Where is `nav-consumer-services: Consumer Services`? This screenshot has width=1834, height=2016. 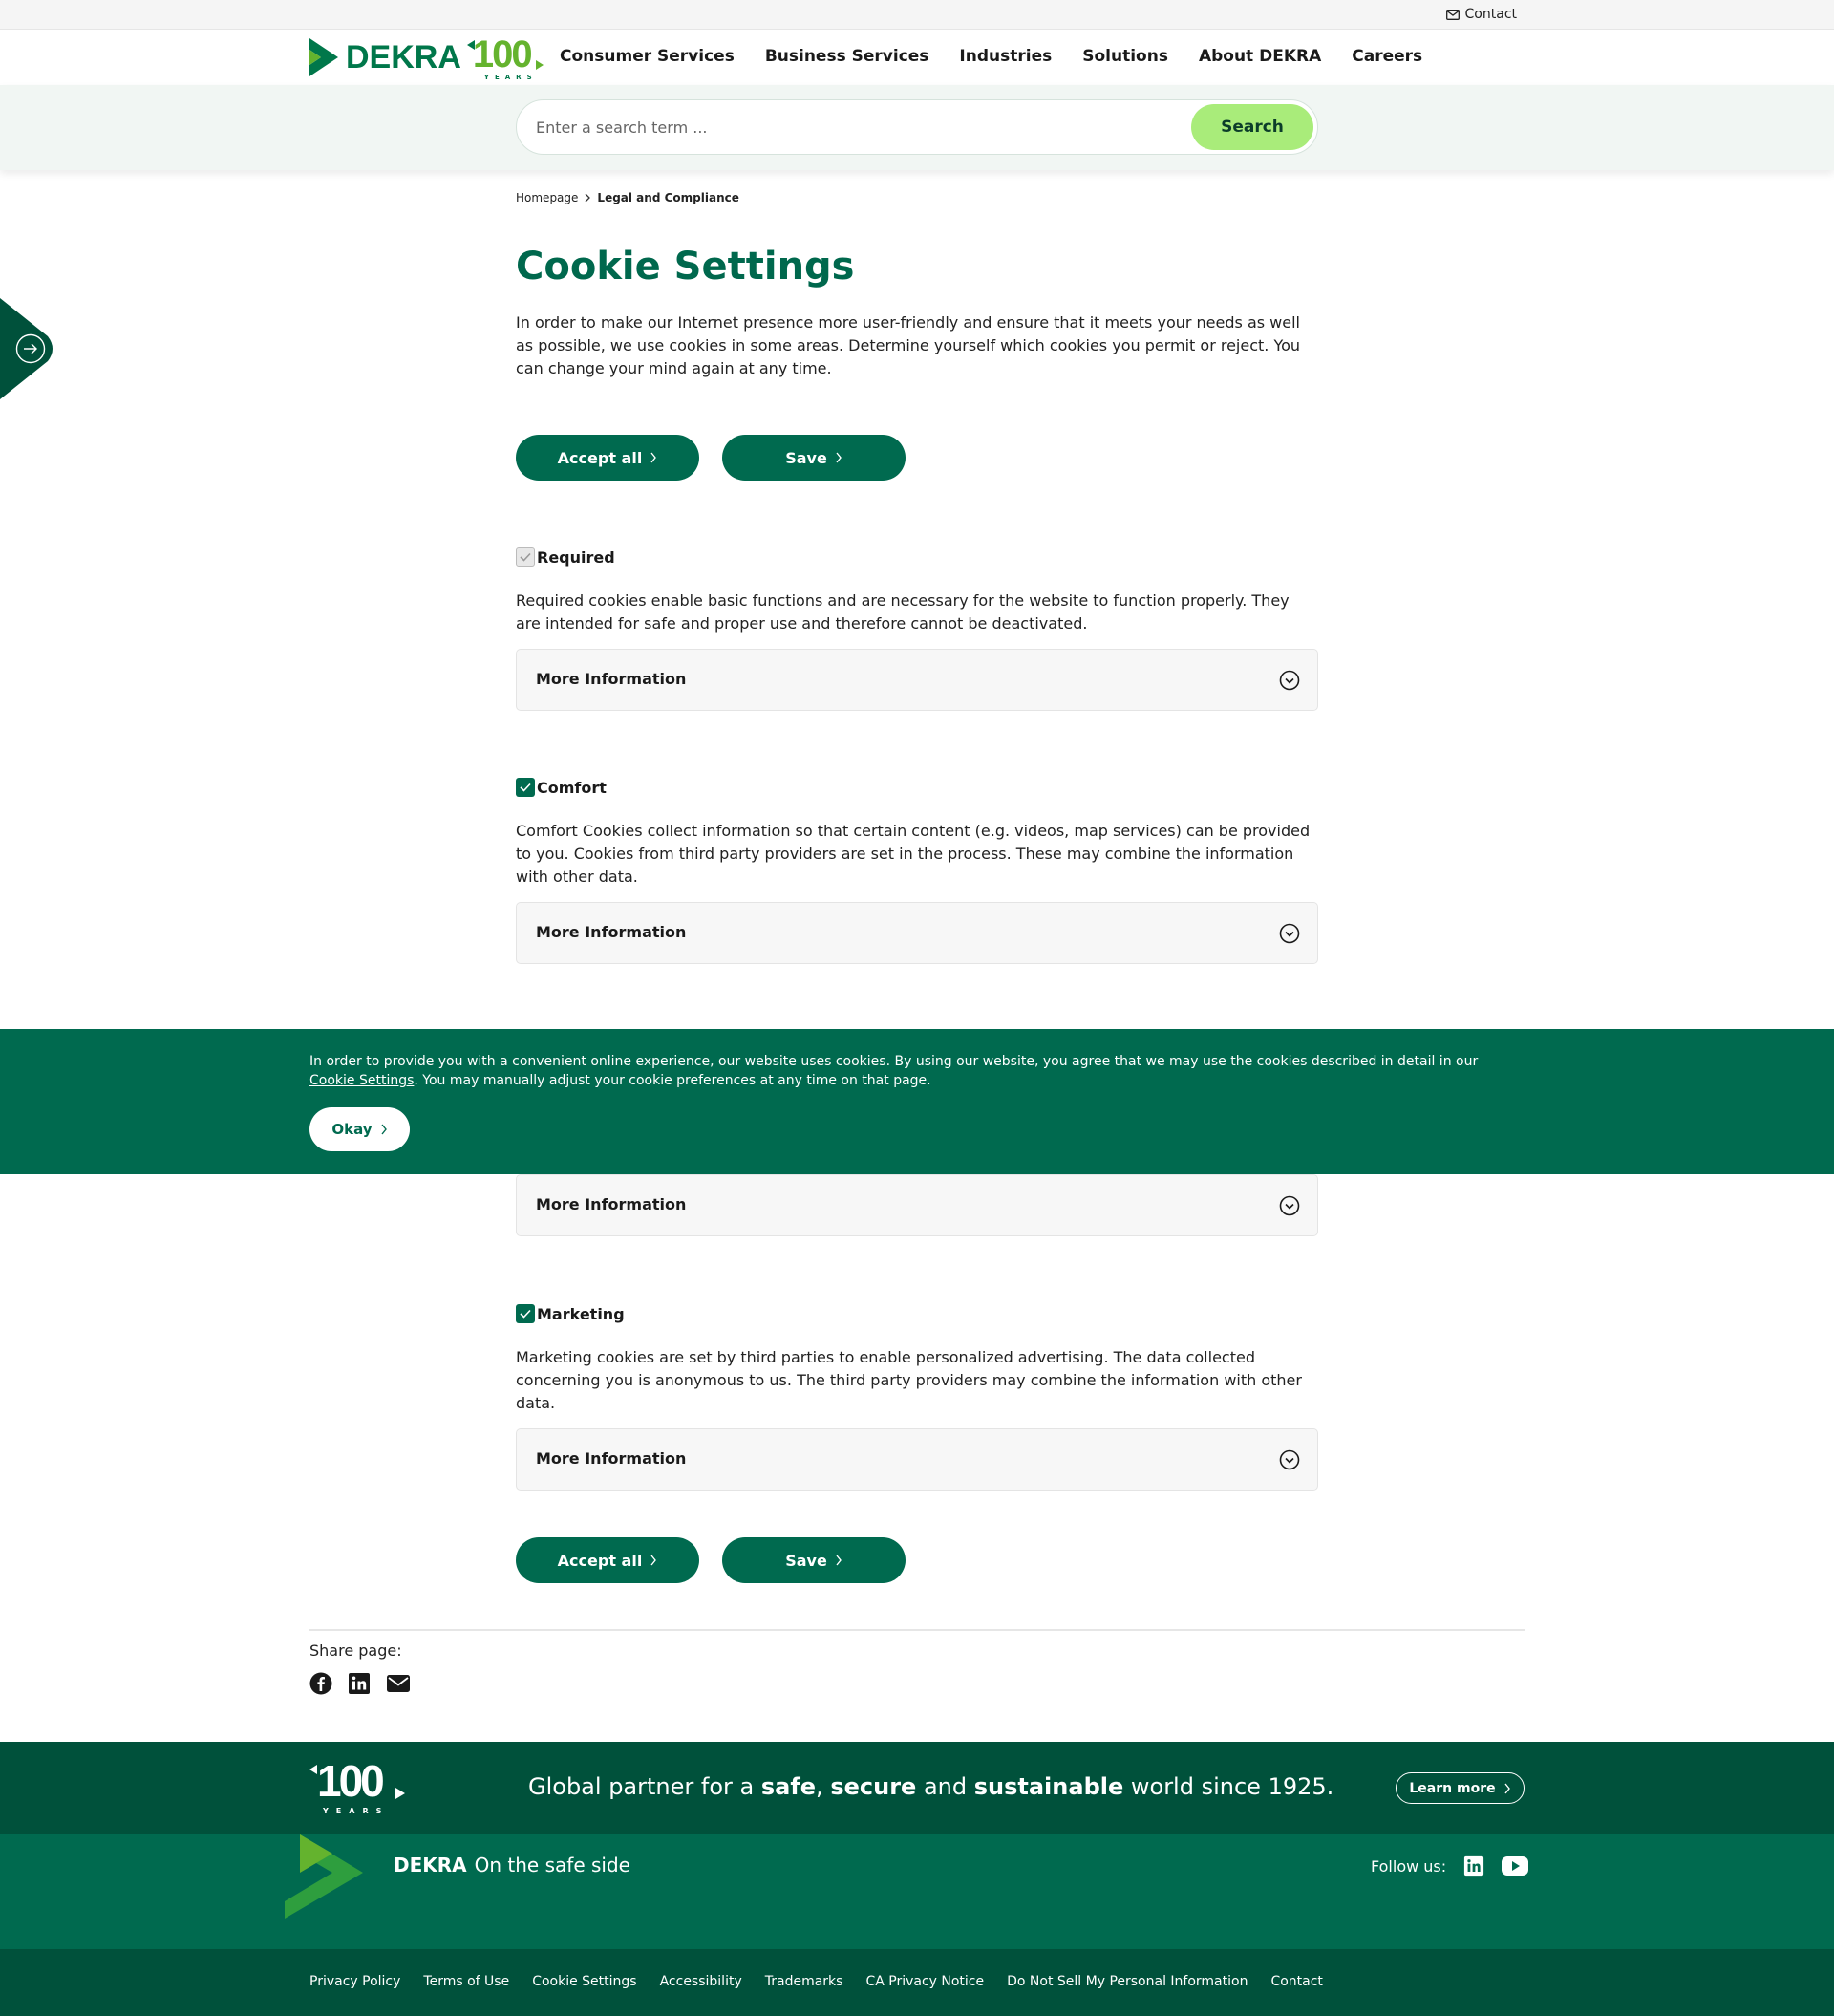
nav-consumer-services: Consumer Services is located at coordinates (647, 57).